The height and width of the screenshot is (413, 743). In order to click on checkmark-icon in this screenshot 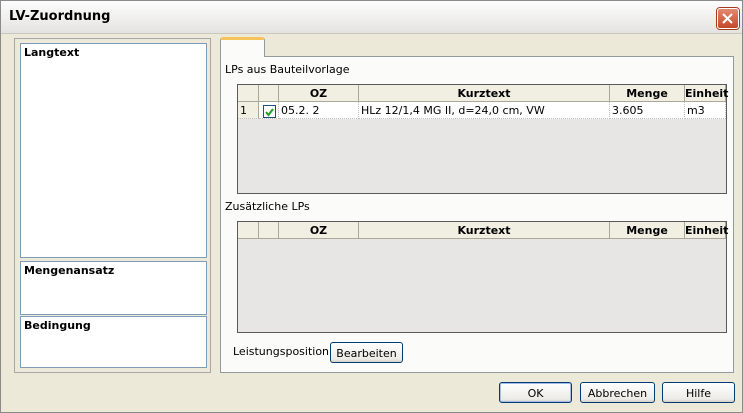, I will do `click(269, 112)`.